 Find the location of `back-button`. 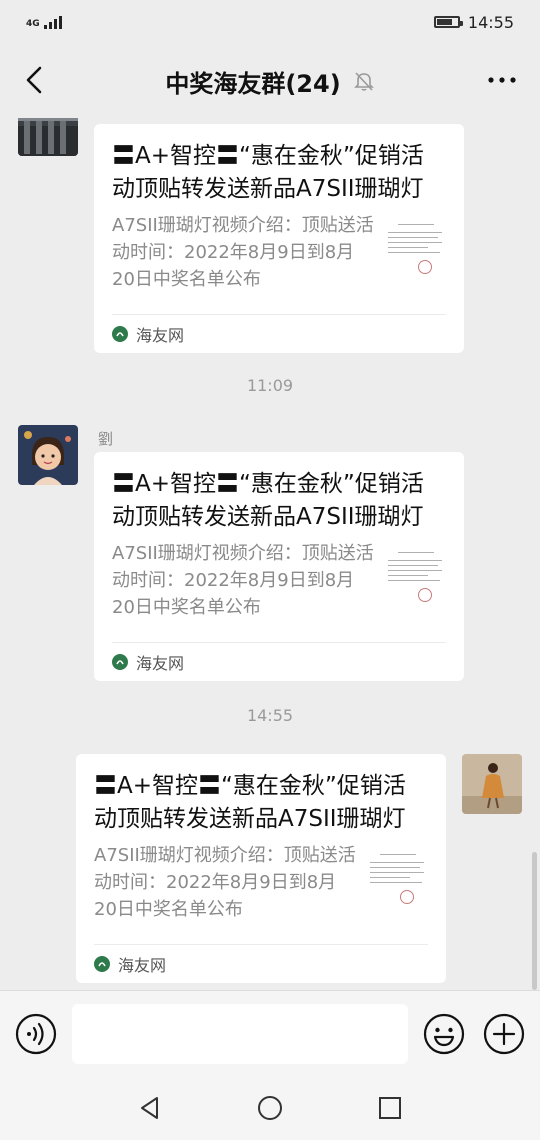

back-button is located at coordinates (34, 80).